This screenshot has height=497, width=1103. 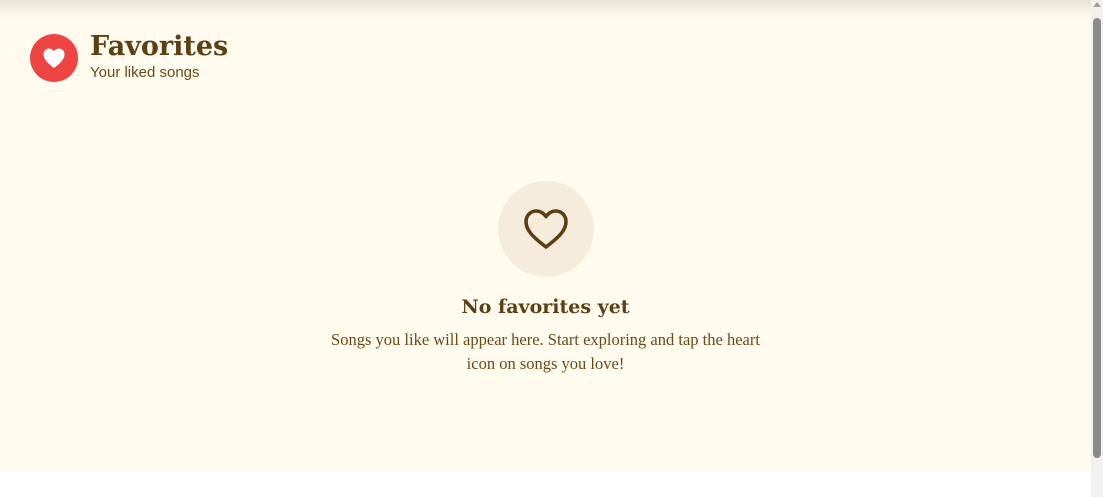 I want to click on page-subtitle: Your liked songs, so click(x=145, y=72).